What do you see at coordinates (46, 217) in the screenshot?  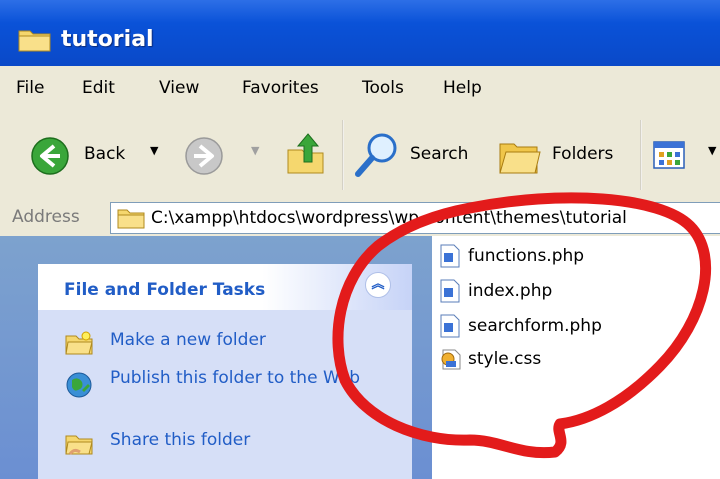 I see `address-label: Address` at bounding box center [46, 217].